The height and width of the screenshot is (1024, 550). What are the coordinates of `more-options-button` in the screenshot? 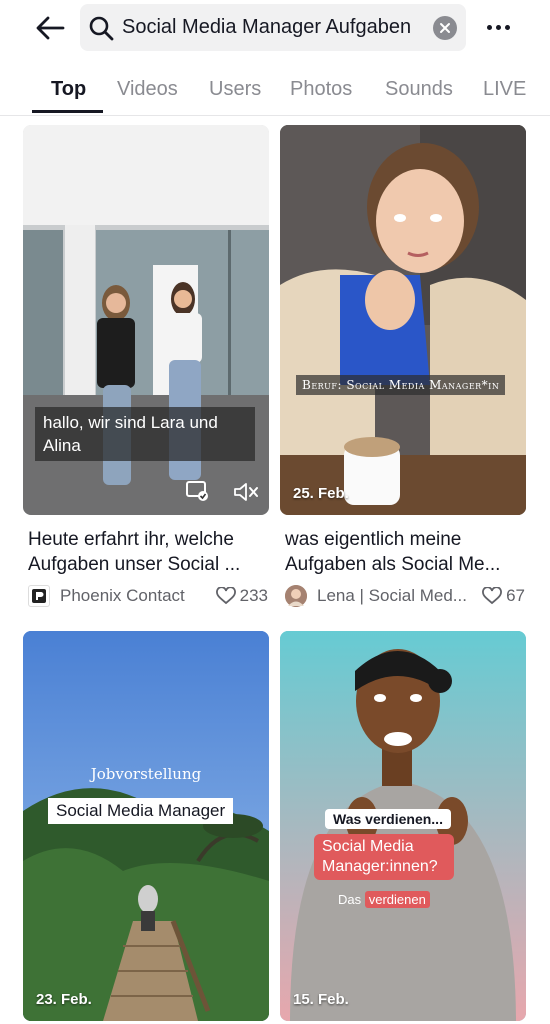 It's located at (498, 27).